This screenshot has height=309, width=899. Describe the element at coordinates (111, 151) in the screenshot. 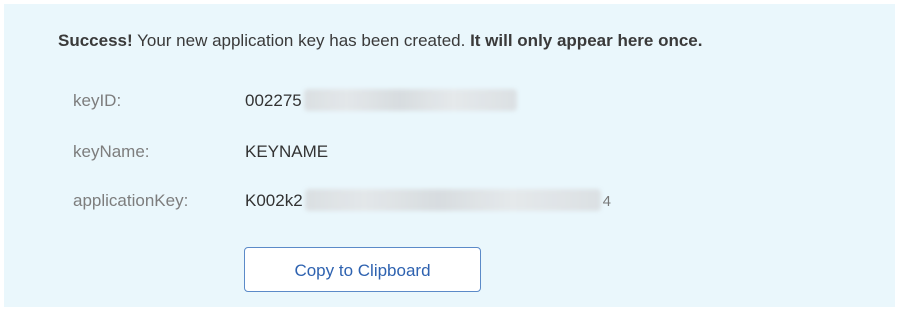

I see `key-name-label: keyName:` at that location.